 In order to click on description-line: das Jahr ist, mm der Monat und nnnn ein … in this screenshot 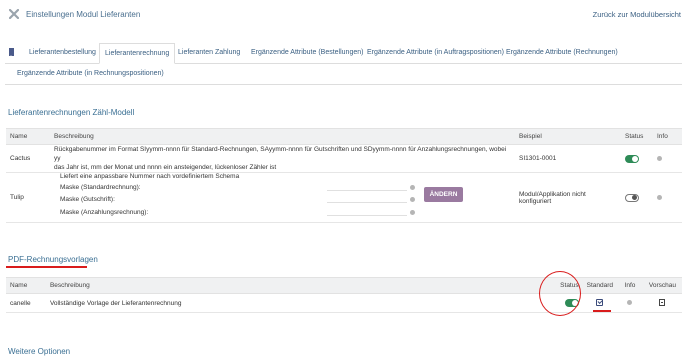, I will do `click(165, 167)`.